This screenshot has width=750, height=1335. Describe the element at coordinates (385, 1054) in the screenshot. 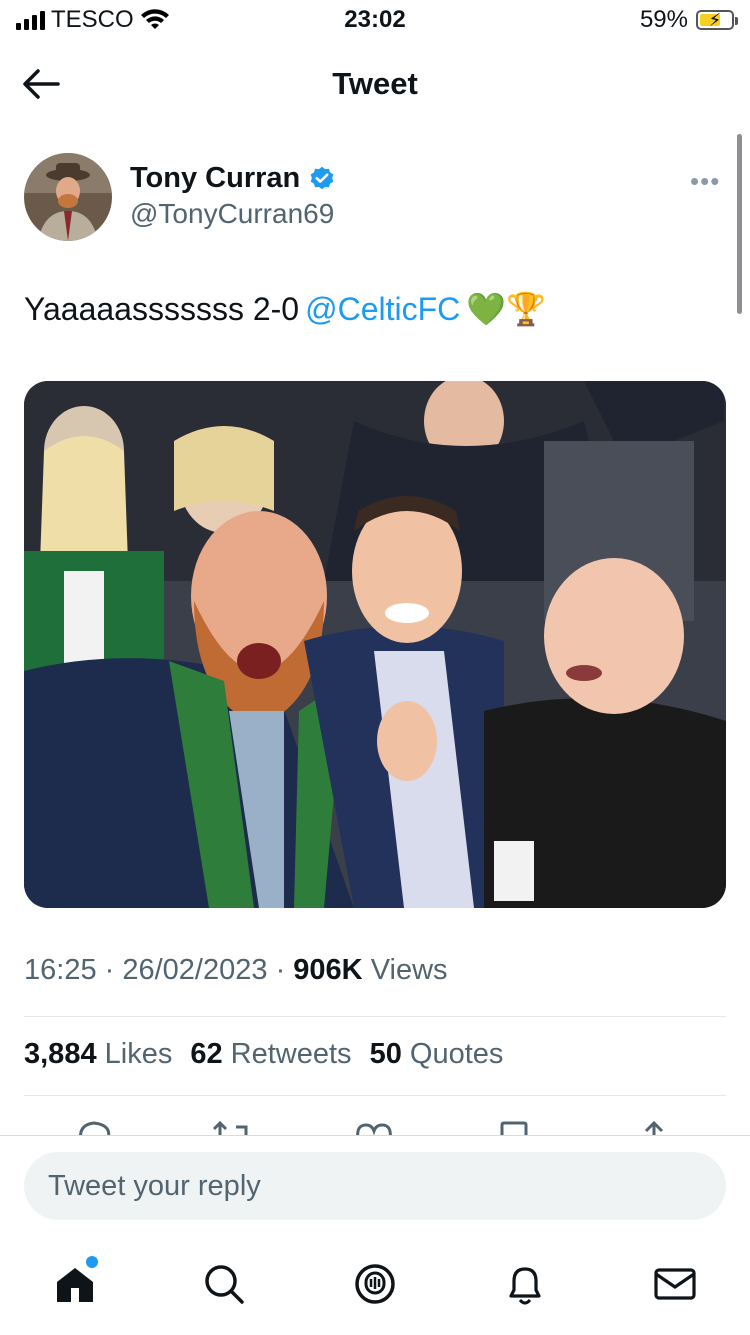

I see `quotes-count: 50` at that location.